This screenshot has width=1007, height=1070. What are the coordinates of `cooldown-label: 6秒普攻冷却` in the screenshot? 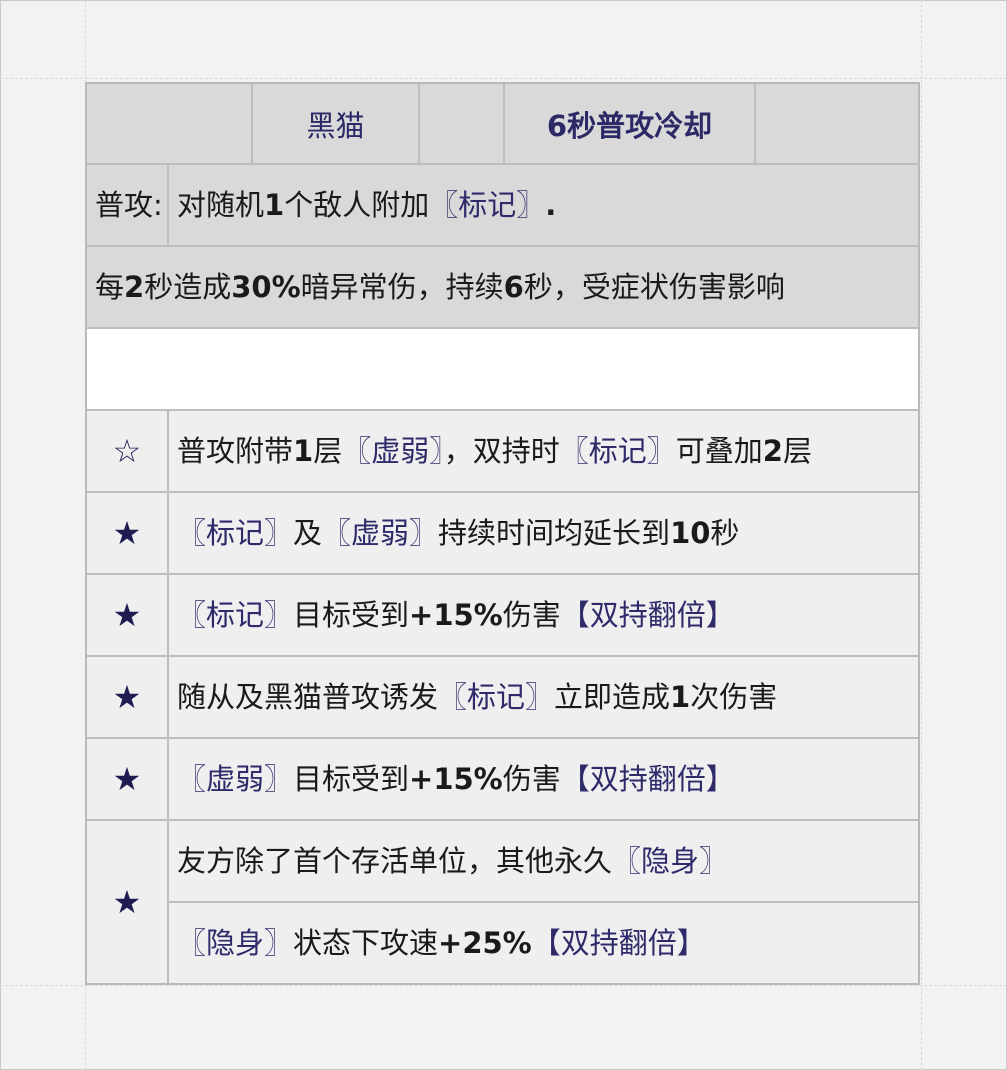 It's located at (629, 125).